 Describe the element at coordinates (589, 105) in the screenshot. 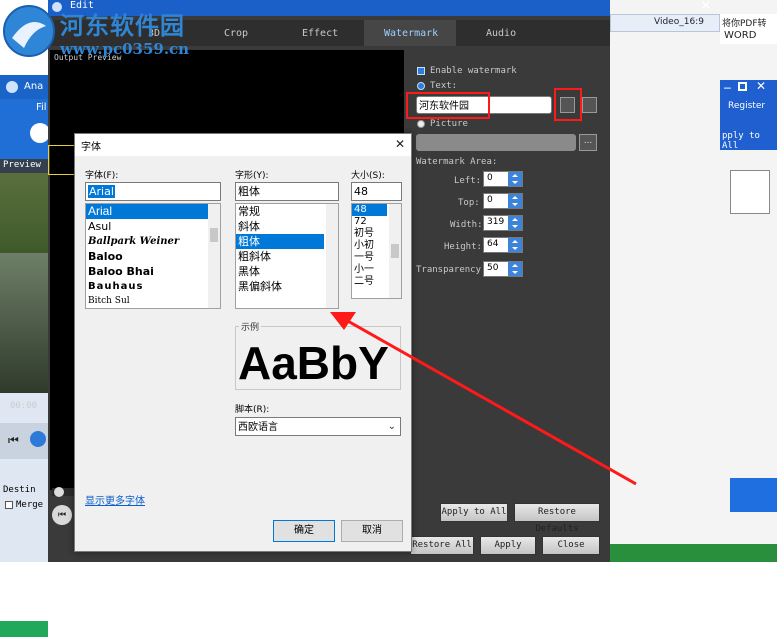

I see `color-button` at that location.